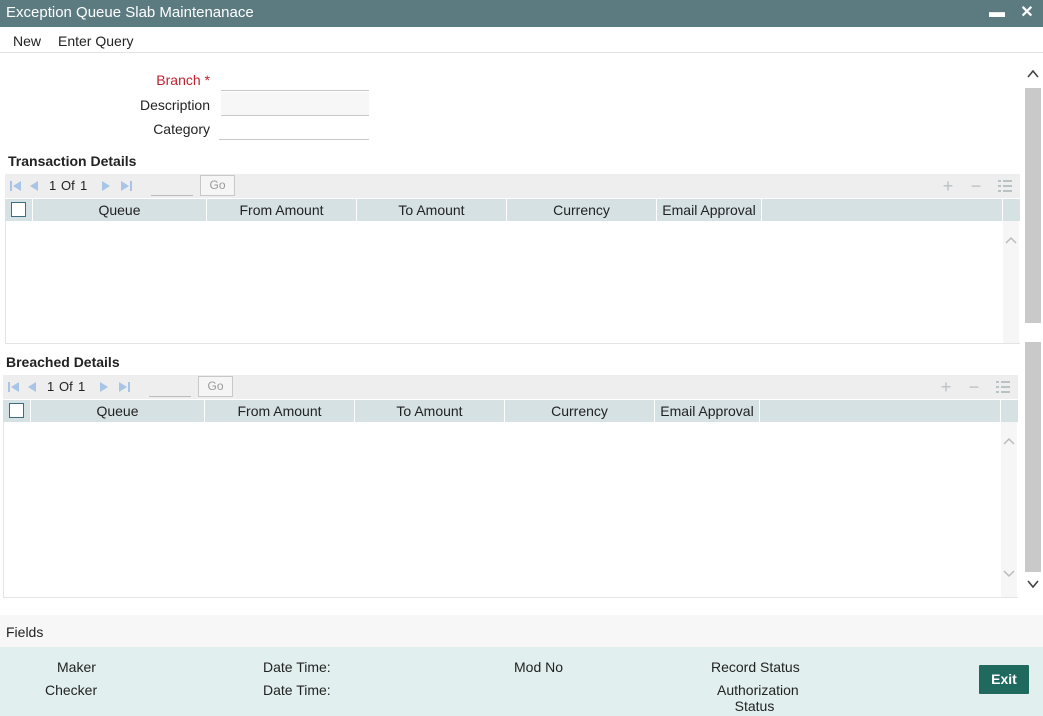  What do you see at coordinates (72, 161) in the screenshot?
I see `transaction-details-title: Transaction Details` at bounding box center [72, 161].